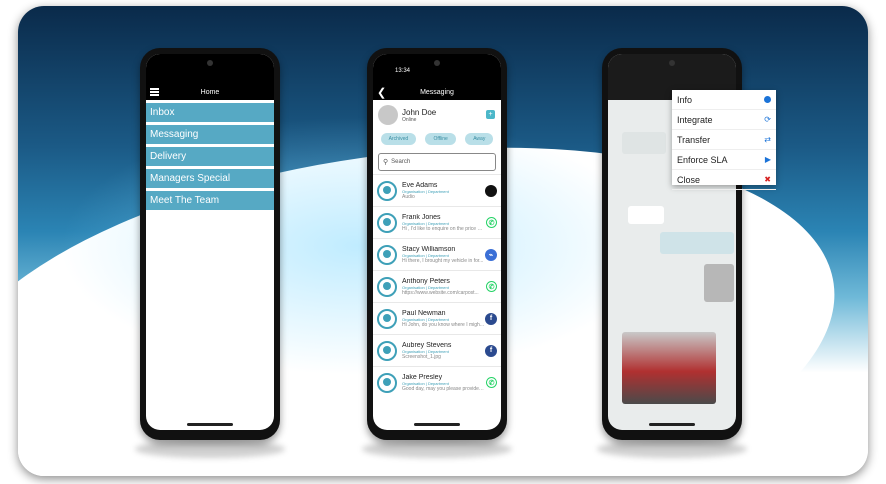 Image resolution: width=886 pixels, height=484 pixels. What do you see at coordinates (210, 134) in the screenshot?
I see `menu-item-messaging: Messaging` at bounding box center [210, 134].